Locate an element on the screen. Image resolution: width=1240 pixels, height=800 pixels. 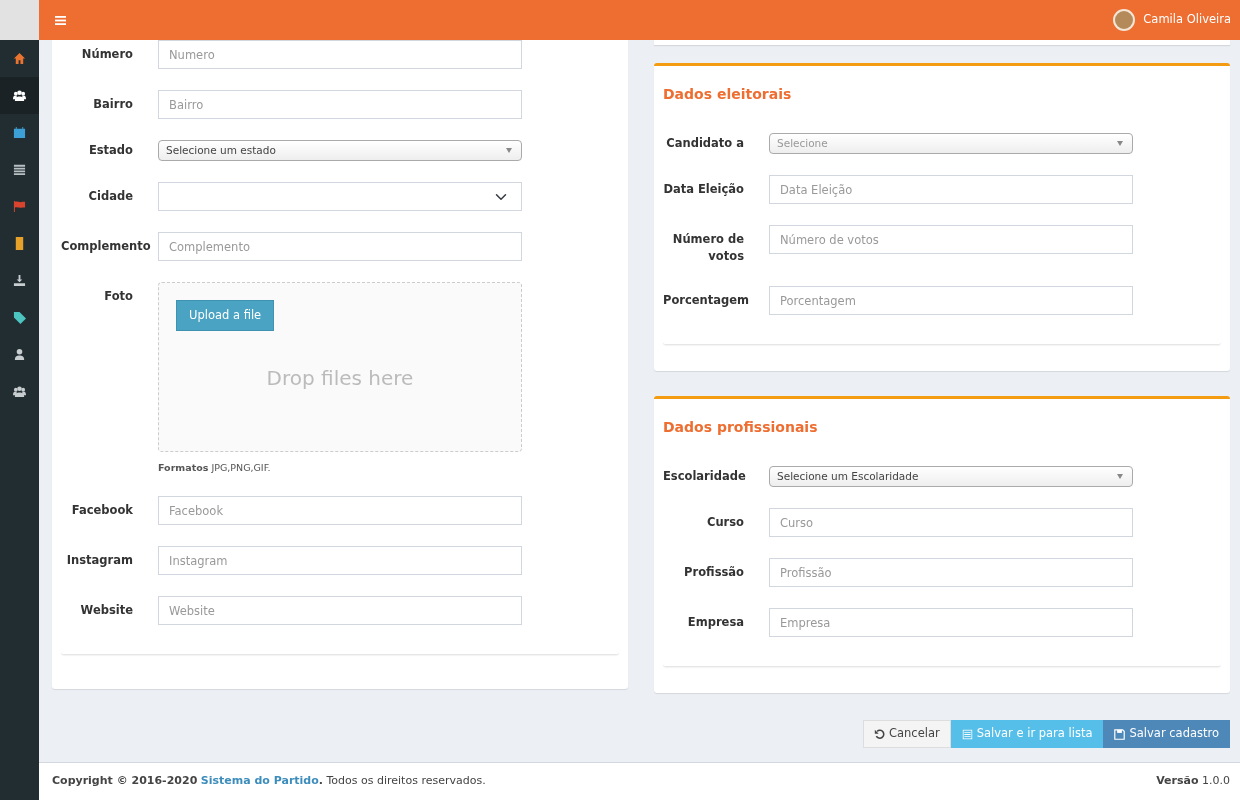
sidebar-item is located at coordinates (19, 95).